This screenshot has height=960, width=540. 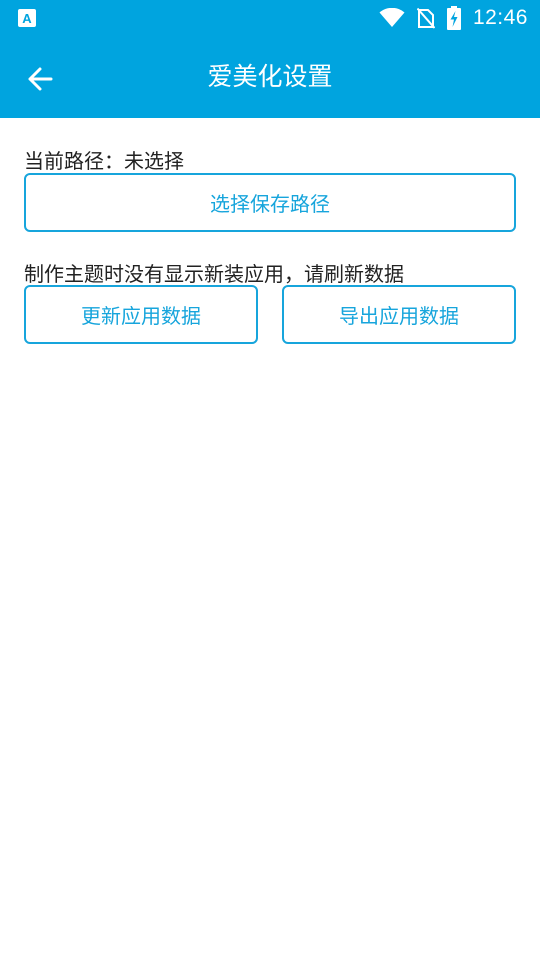 I want to click on no-sim-icon, so click(x=425, y=18).